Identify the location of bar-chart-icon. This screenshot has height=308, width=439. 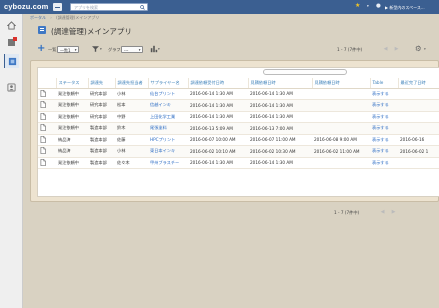
(154, 49).